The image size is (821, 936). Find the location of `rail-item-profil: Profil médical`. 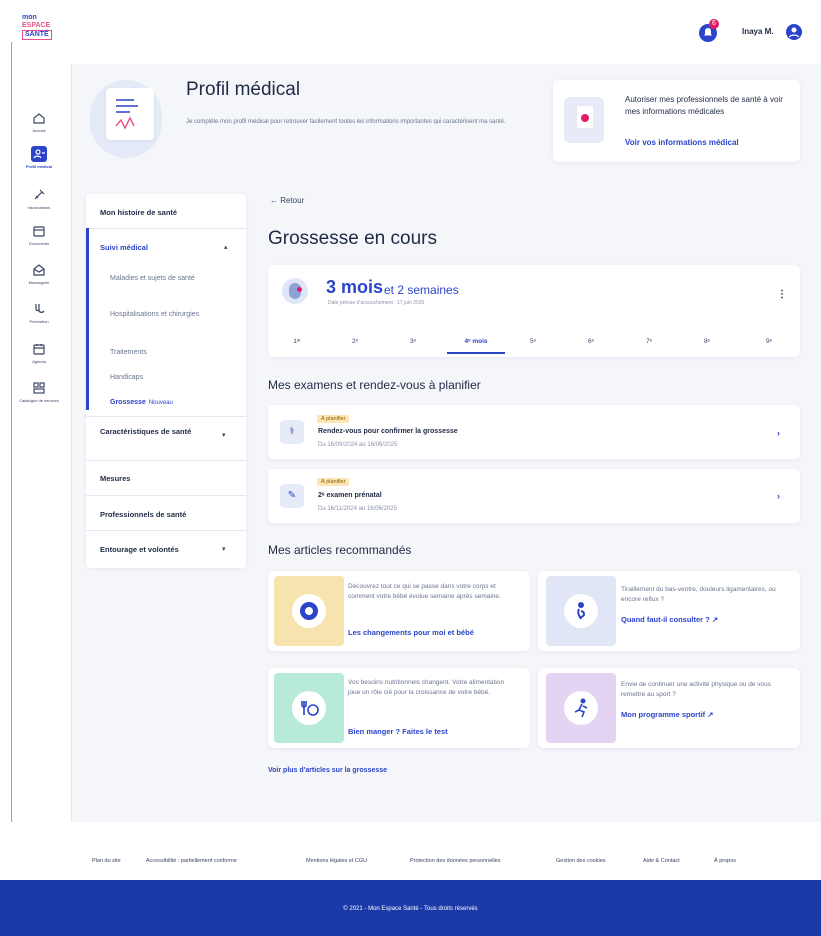

rail-item-profil: Profil médical is located at coordinates (39, 157).